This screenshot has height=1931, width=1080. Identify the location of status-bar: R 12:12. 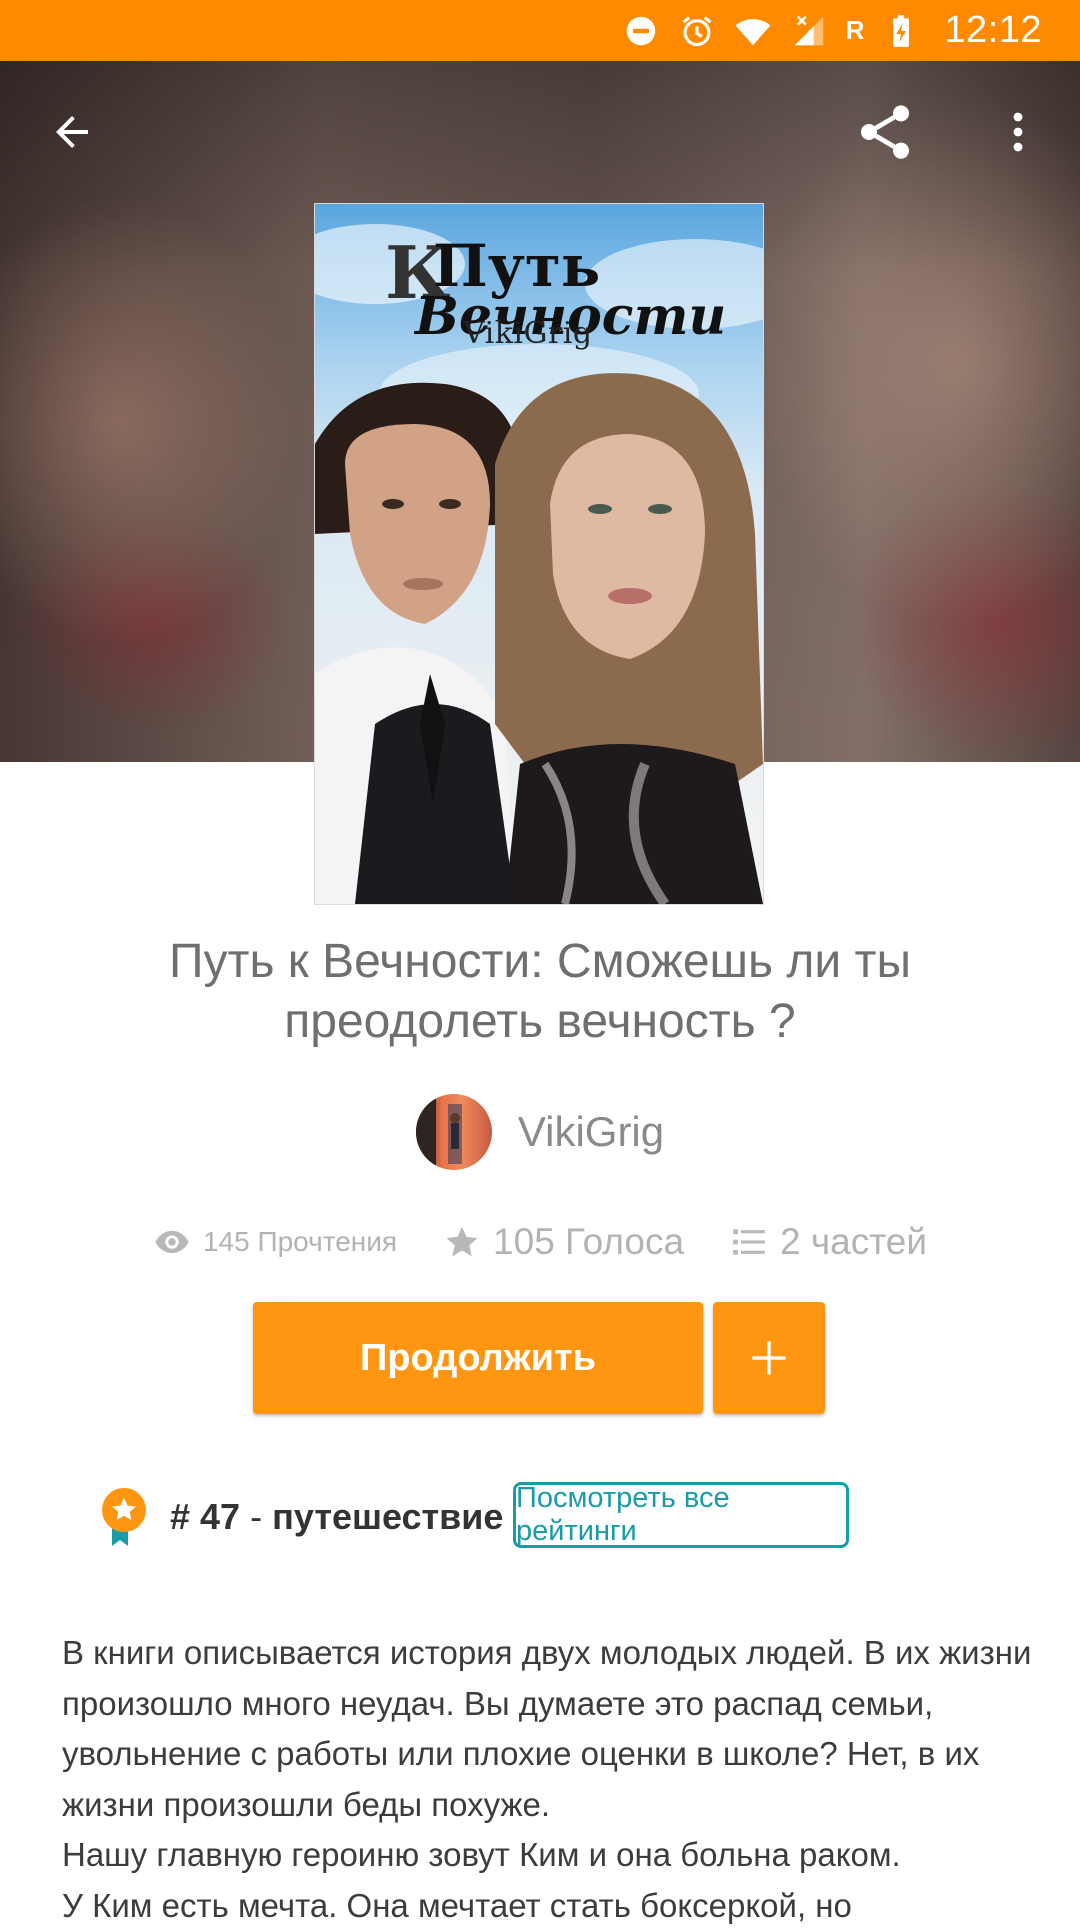
(540, 30).